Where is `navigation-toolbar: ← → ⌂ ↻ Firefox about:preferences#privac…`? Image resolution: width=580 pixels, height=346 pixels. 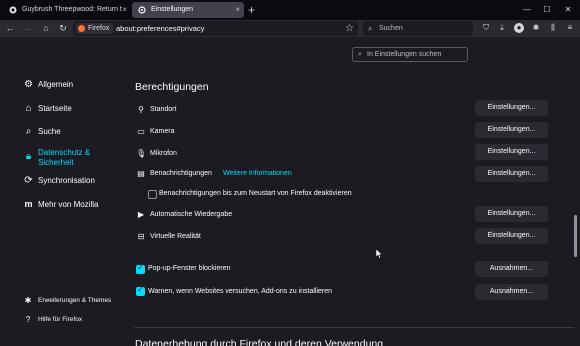
navigation-toolbar: ← → ⌂ ↻ Firefox about:preferences#privac… is located at coordinates (290, 28).